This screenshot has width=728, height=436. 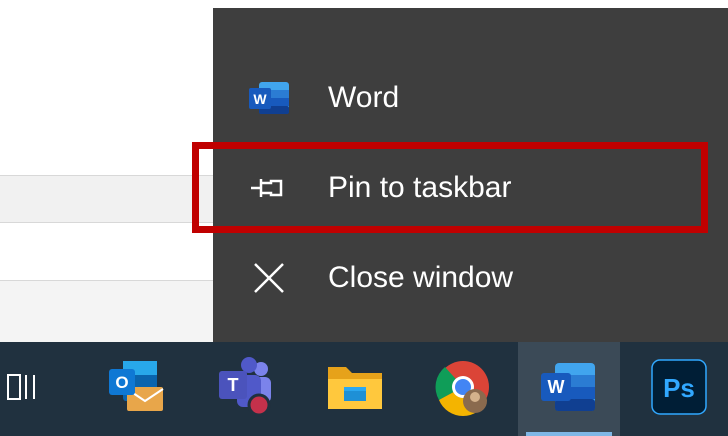 What do you see at coordinates (260, 99) in the screenshot?
I see `svg-text: W` at bounding box center [260, 99].